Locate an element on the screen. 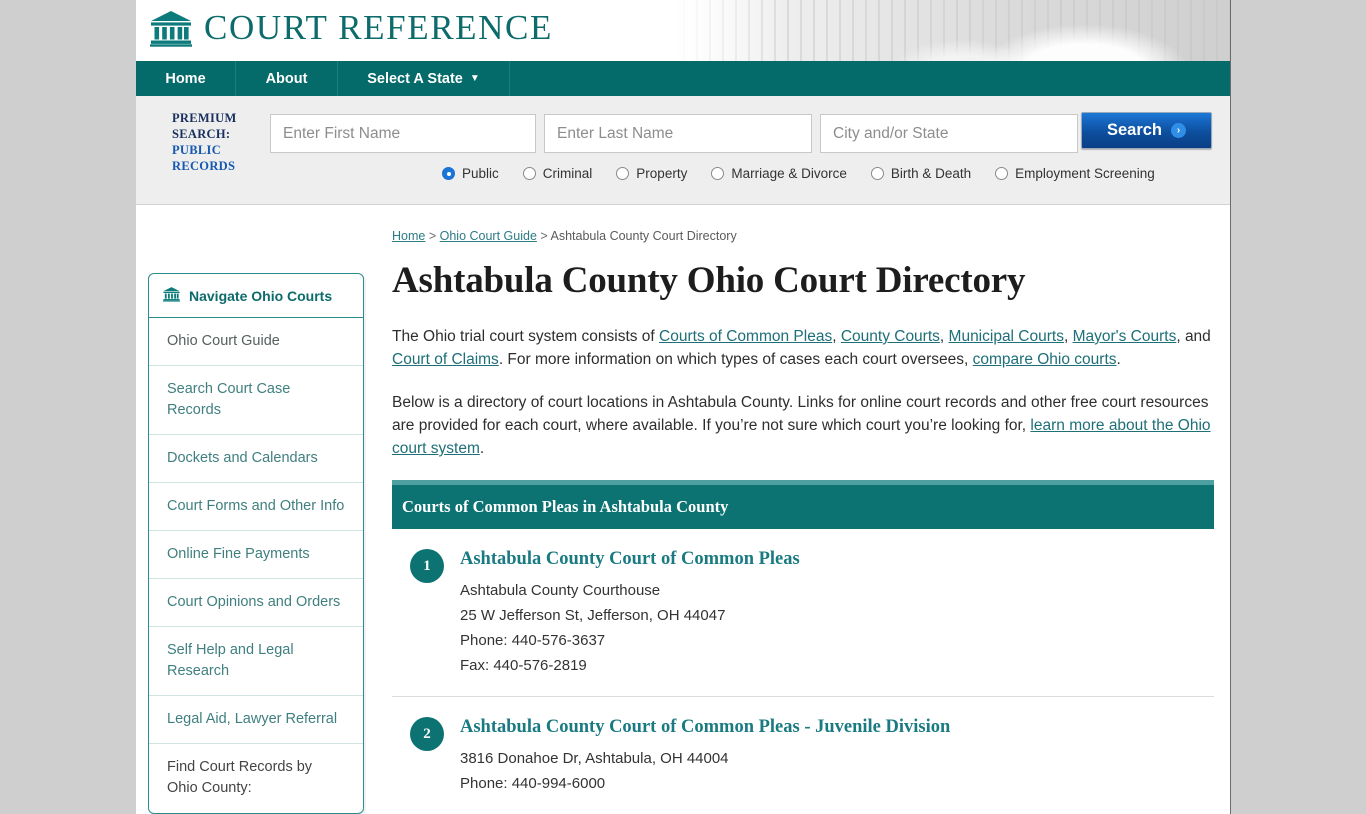 Image resolution: width=1366 pixels, height=814 pixels. nav-item-home-label: Home is located at coordinates (185, 78).